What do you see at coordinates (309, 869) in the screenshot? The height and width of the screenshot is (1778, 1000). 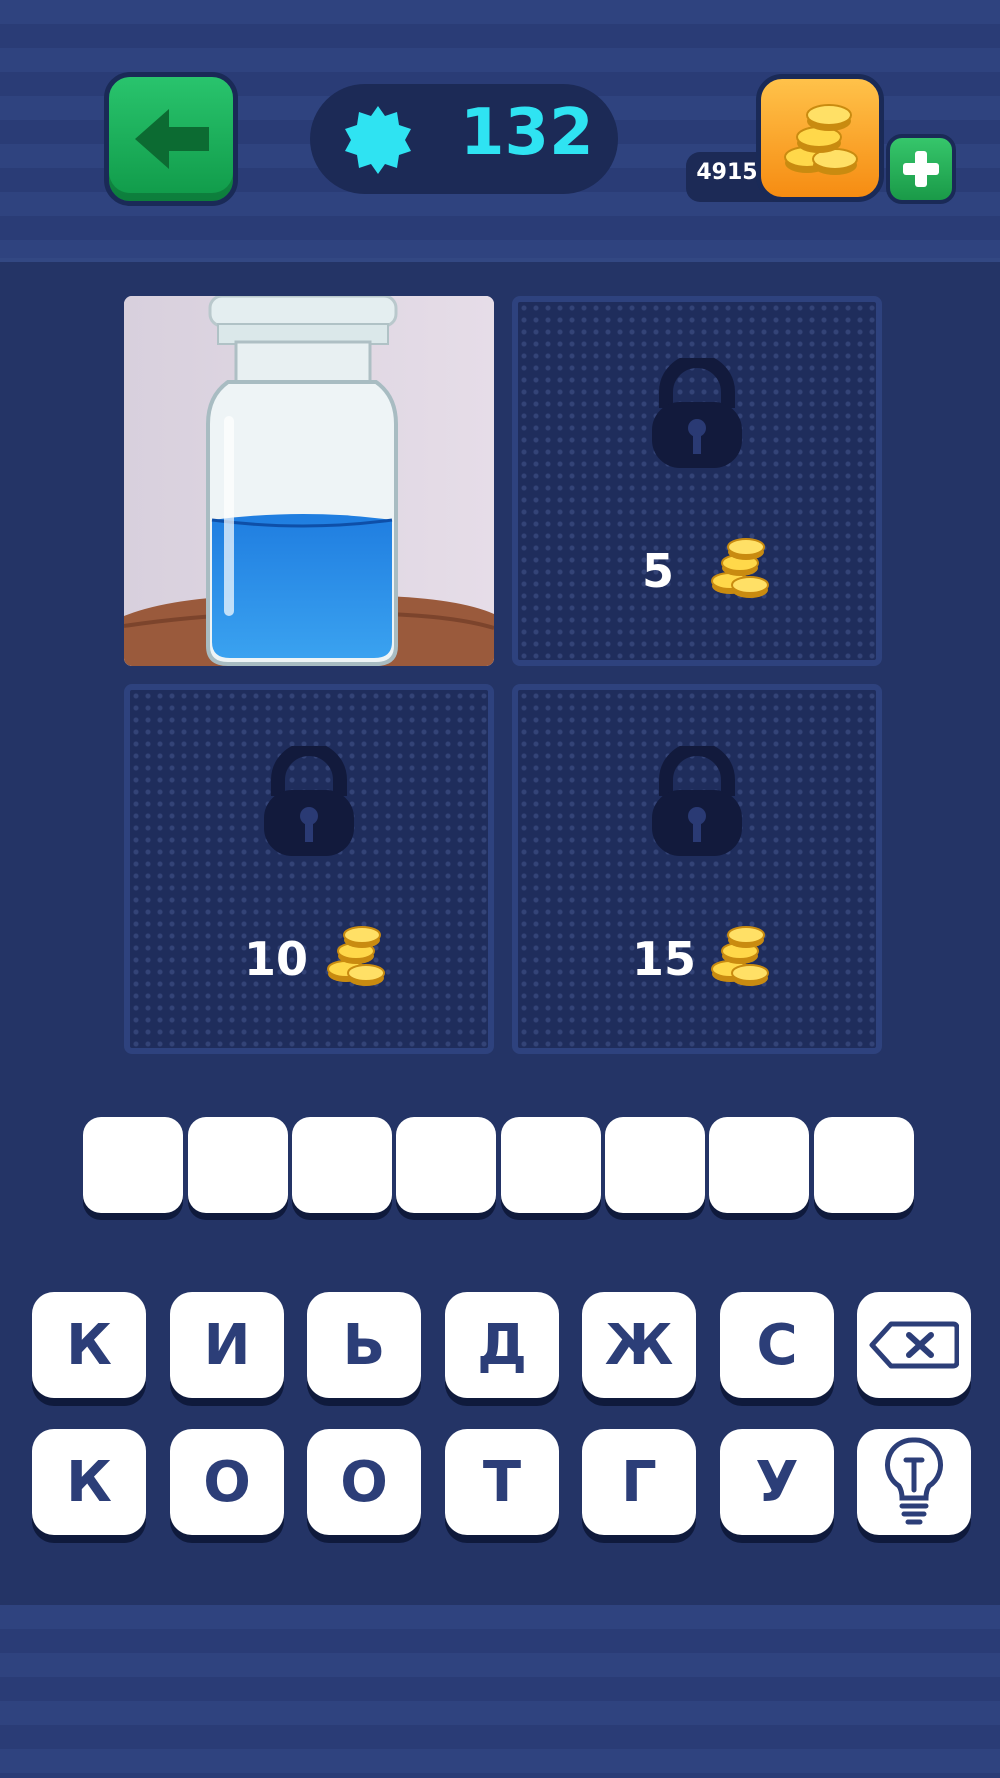 I see `locked-tile-3: 10` at bounding box center [309, 869].